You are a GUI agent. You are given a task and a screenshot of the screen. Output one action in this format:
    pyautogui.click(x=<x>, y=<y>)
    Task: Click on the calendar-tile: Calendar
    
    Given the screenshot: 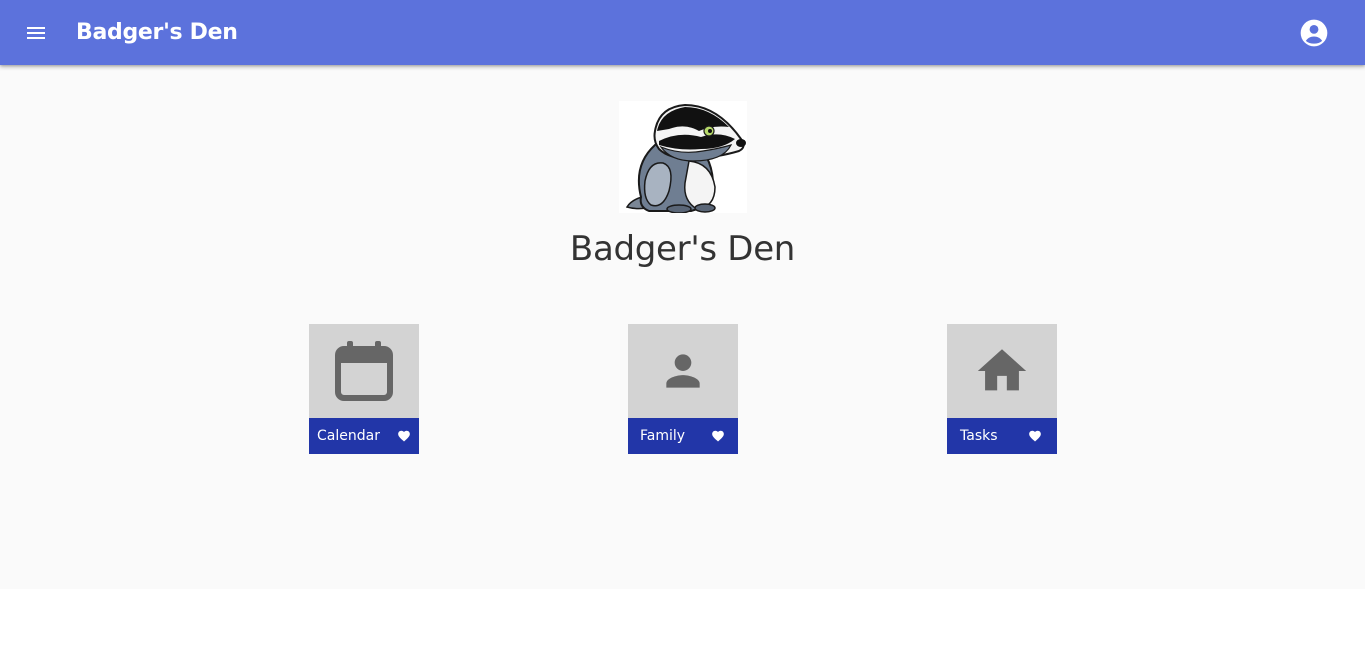 What is the action you would take?
    pyautogui.click(x=364, y=389)
    